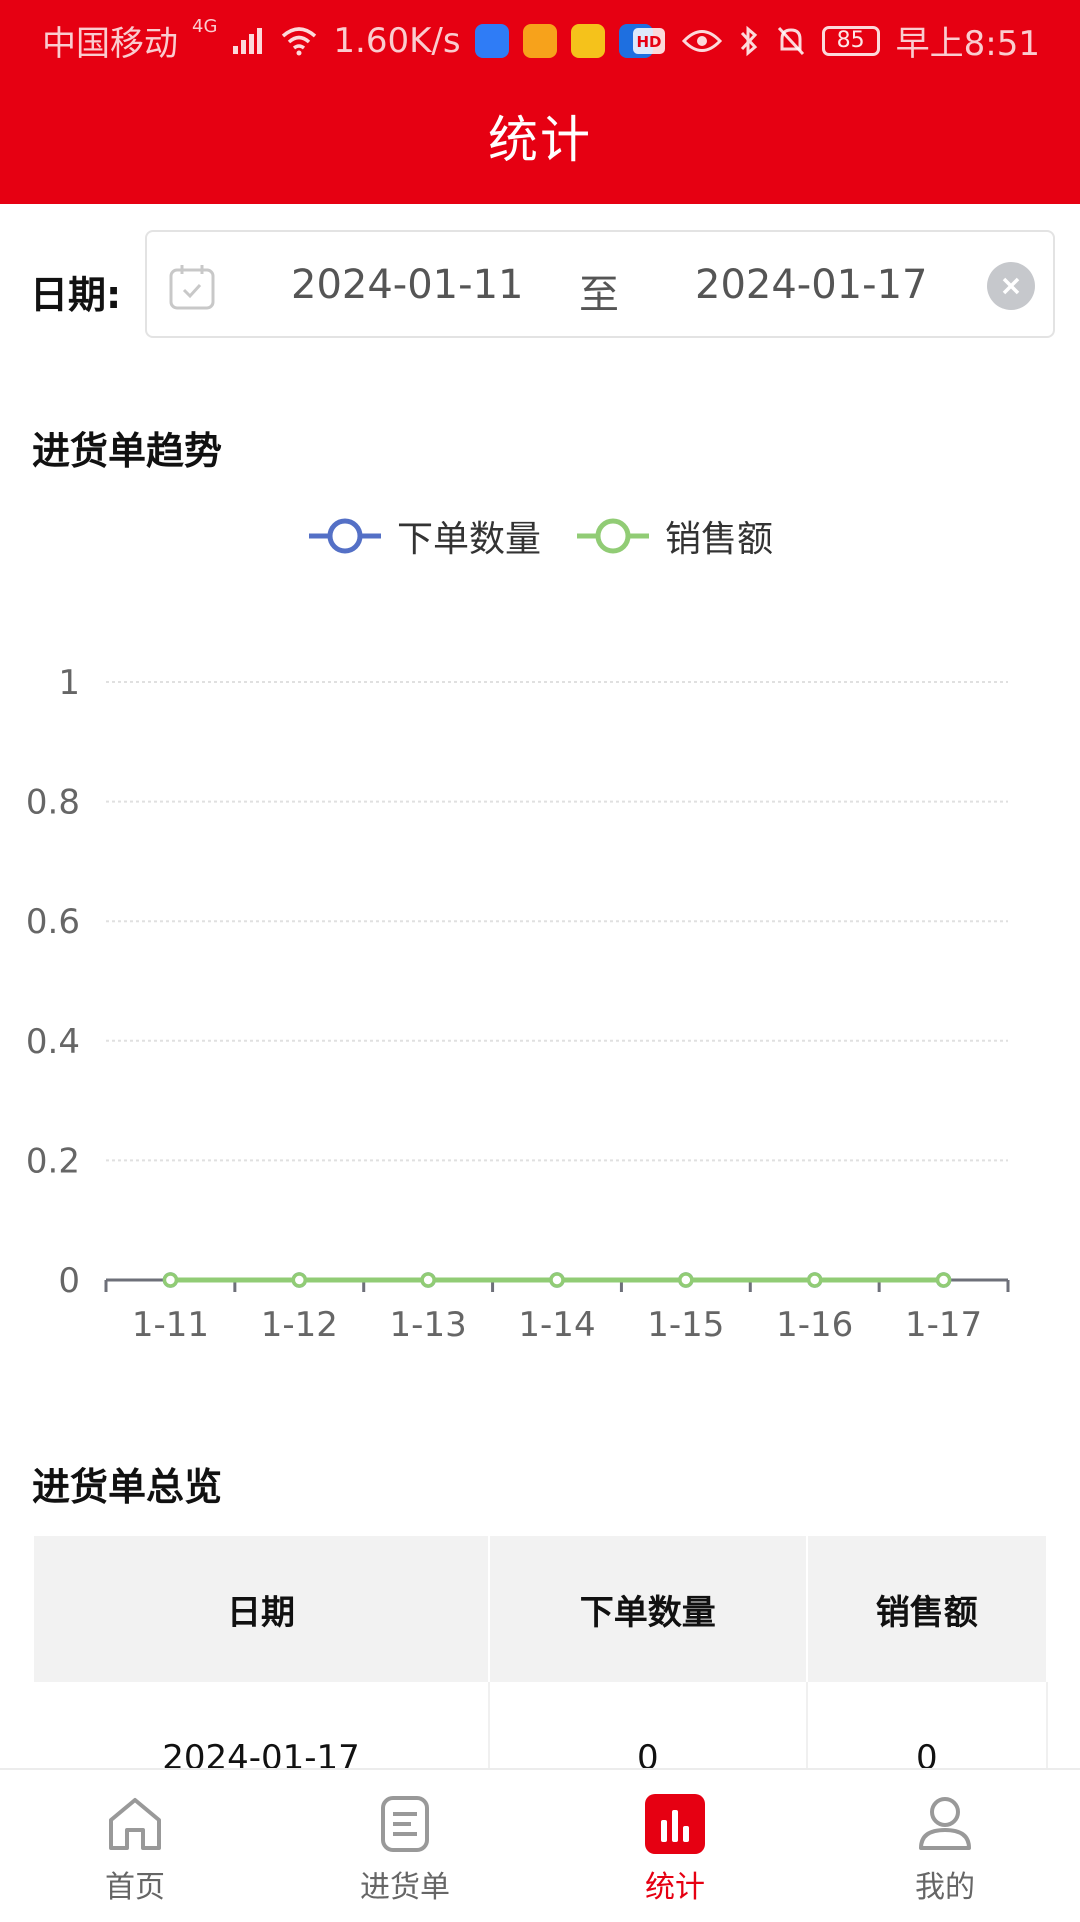 Image resolution: width=1080 pixels, height=1922 pixels. I want to click on date-filter: 日期: 2024-01-11 至 2024-01-17, so click(540, 286).